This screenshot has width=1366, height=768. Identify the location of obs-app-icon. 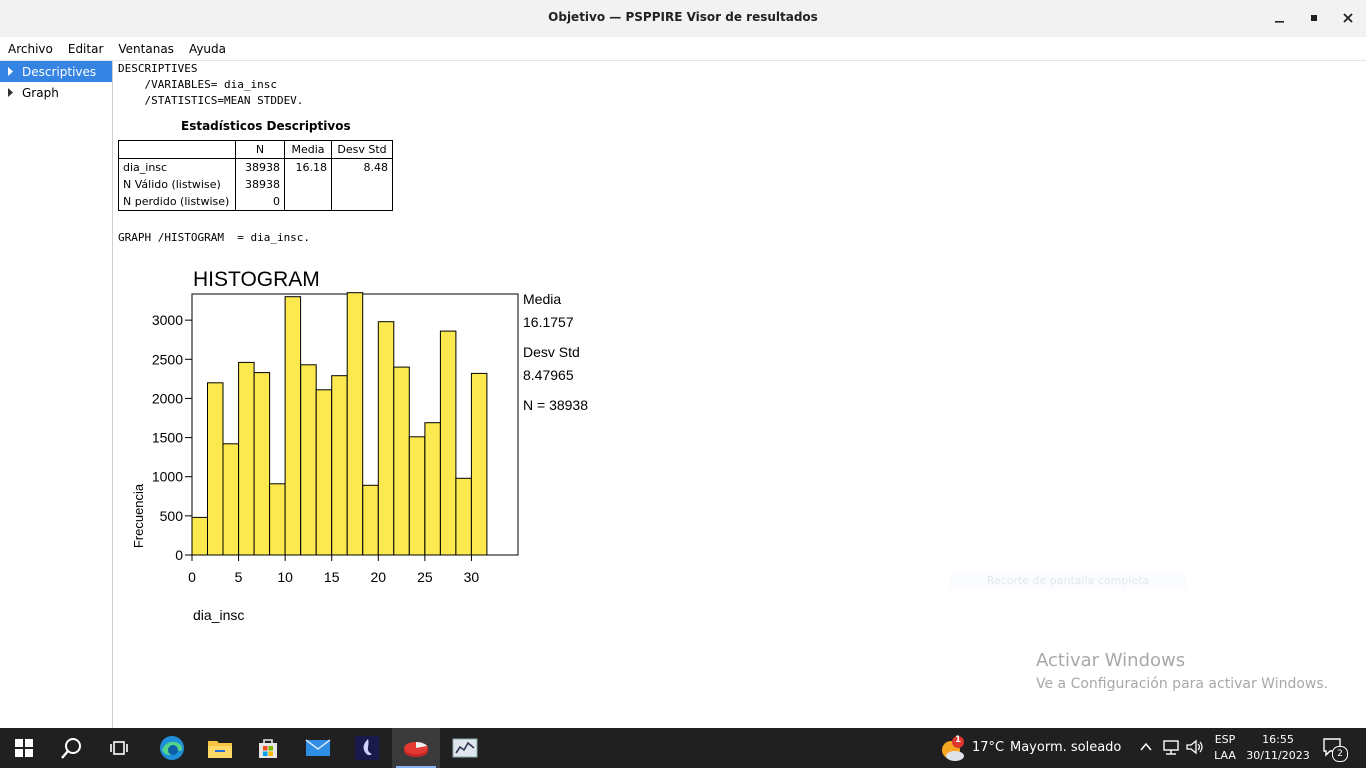
(367, 748).